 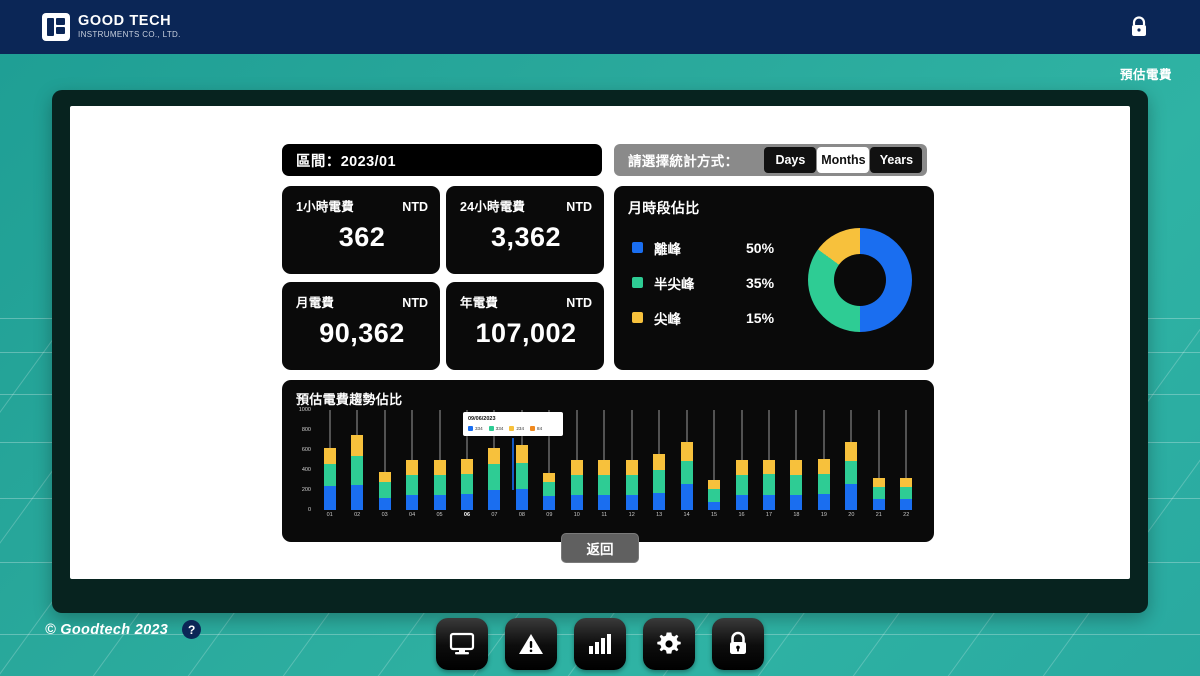 What do you see at coordinates (631, 515) in the screenshot?
I see `x-axis-tick: 12` at bounding box center [631, 515].